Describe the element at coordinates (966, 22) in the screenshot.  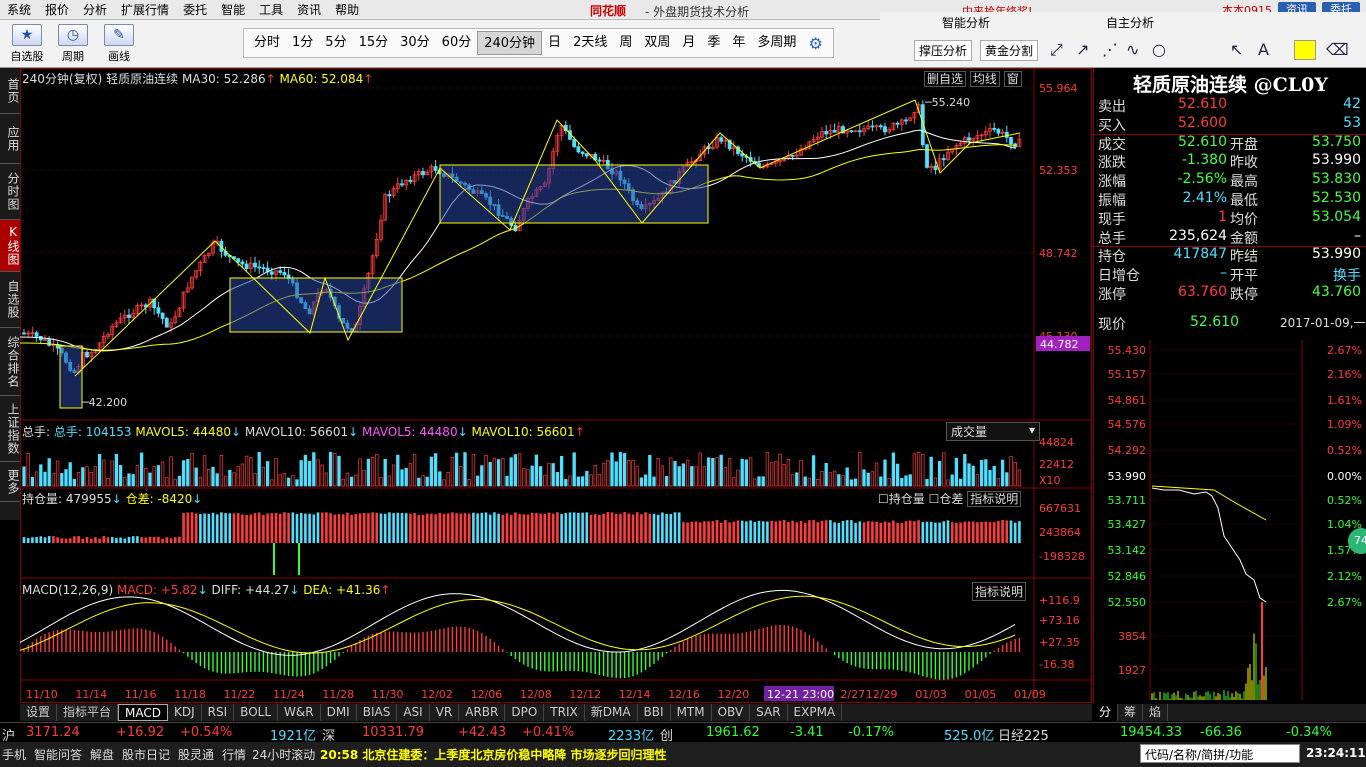
I see `smart-analysis-label: 智能分析` at that location.